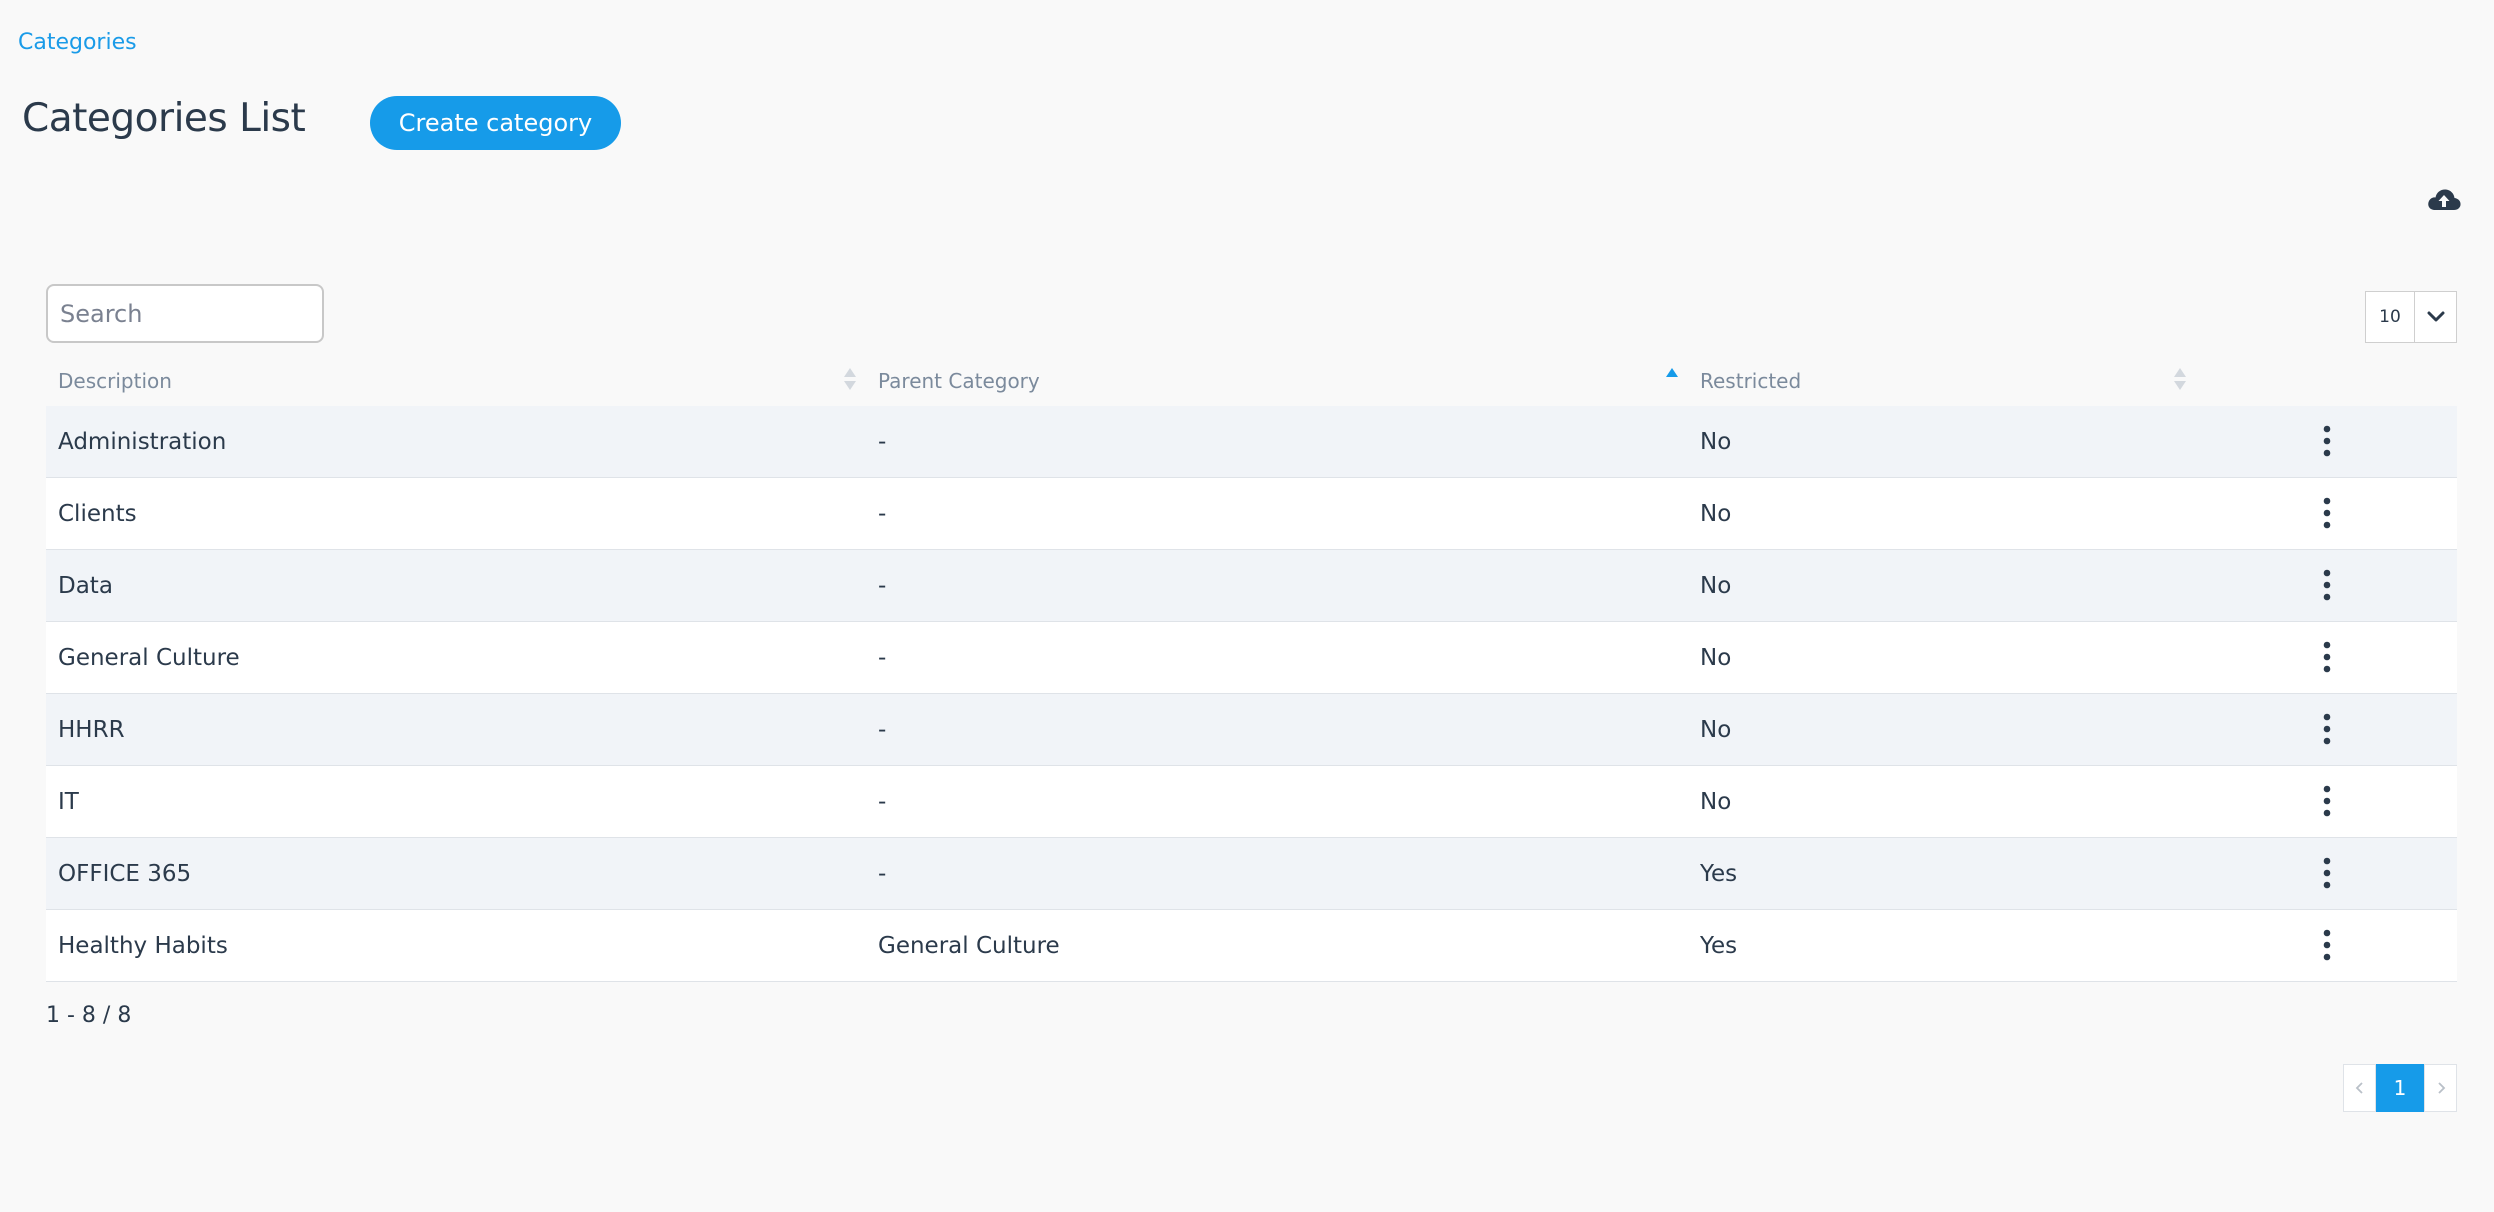 This screenshot has width=2494, height=1212. What do you see at coordinates (495, 123) in the screenshot?
I see `create-category-button: Create category` at bounding box center [495, 123].